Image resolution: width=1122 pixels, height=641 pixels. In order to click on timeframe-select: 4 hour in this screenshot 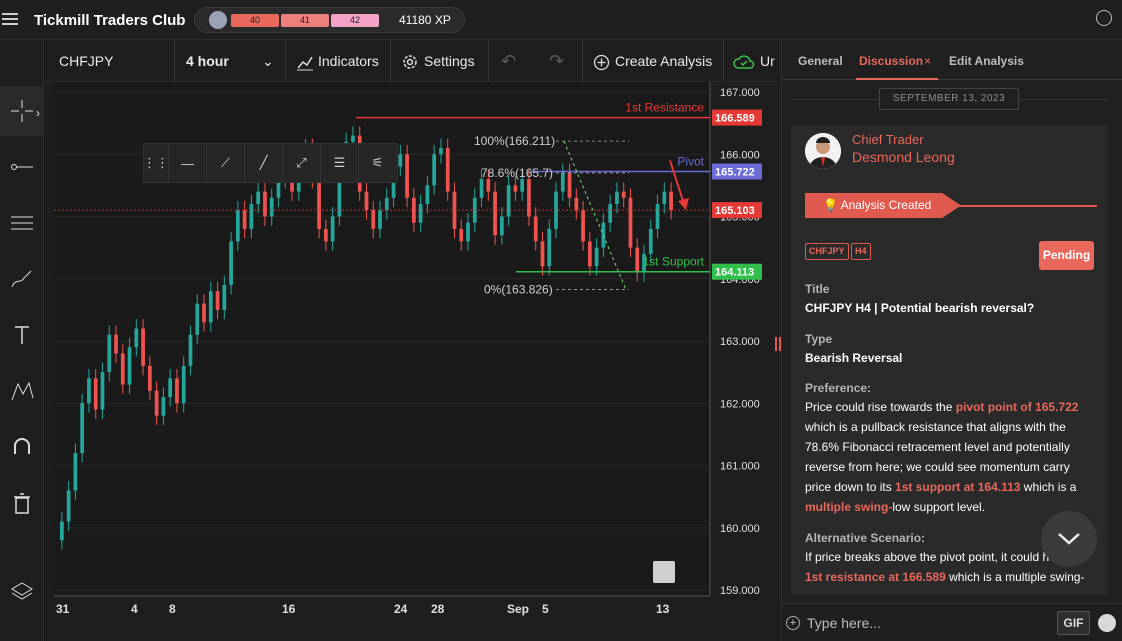, I will do `click(207, 61)`.